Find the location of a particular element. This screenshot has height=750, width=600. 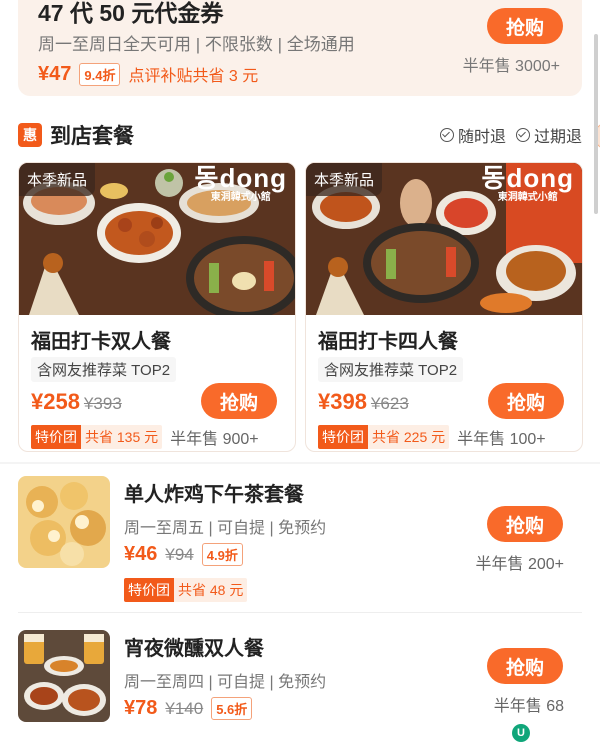

deal-price: ¥78 ¥140 5.6折 is located at coordinates (188, 708).